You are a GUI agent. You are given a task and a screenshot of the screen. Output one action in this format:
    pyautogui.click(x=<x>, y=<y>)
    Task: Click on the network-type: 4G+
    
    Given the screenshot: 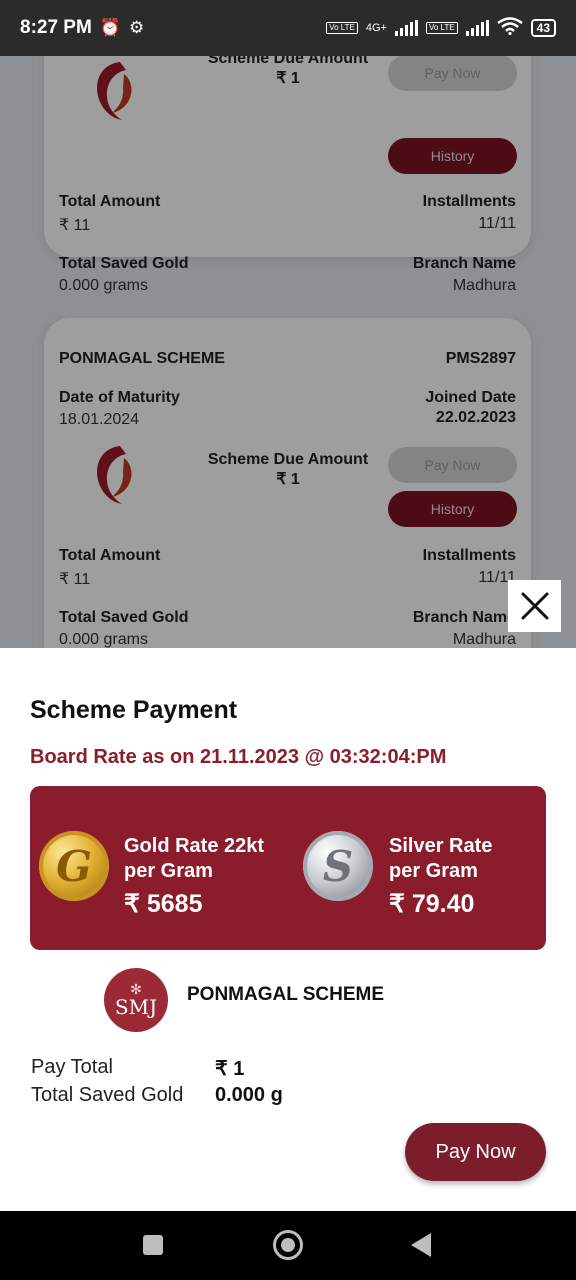 What is the action you would take?
    pyautogui.click(x=376, y=28)
    